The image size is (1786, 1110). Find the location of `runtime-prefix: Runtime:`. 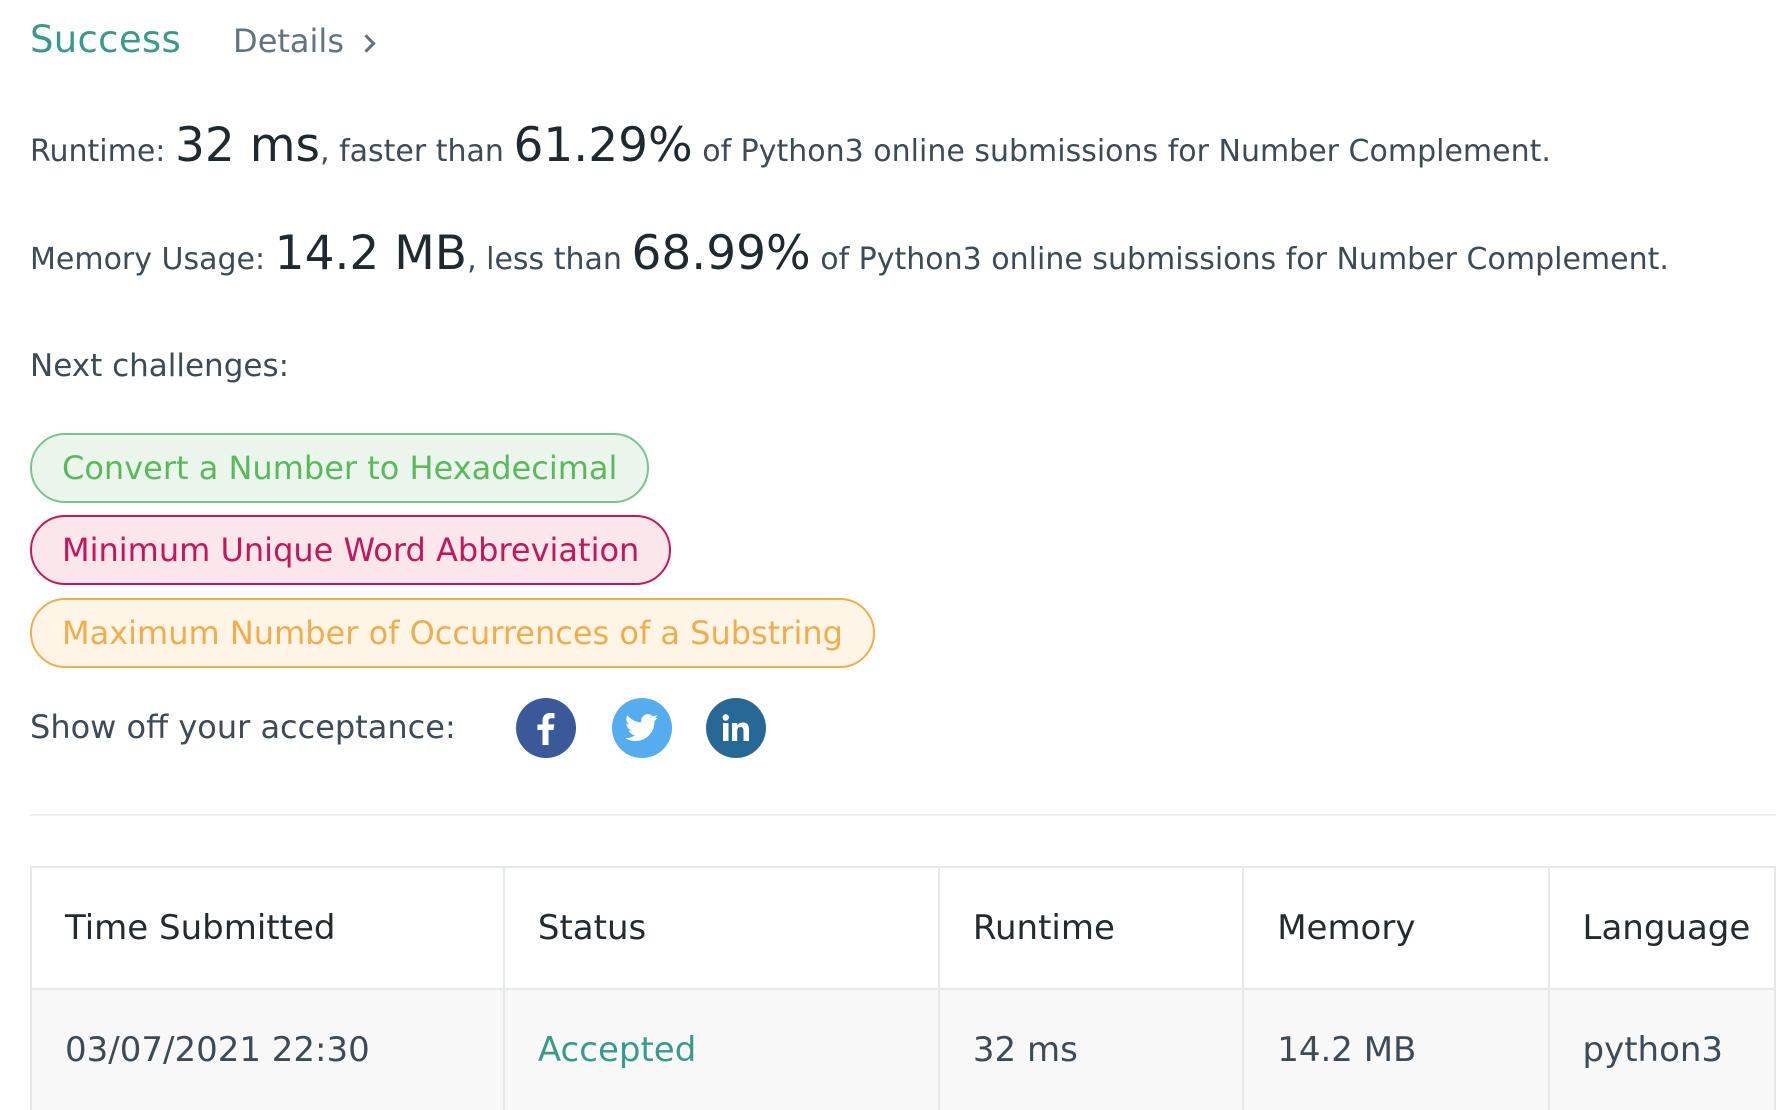

runtime-prefix: Runtime: is located at coordinates (98, 151).